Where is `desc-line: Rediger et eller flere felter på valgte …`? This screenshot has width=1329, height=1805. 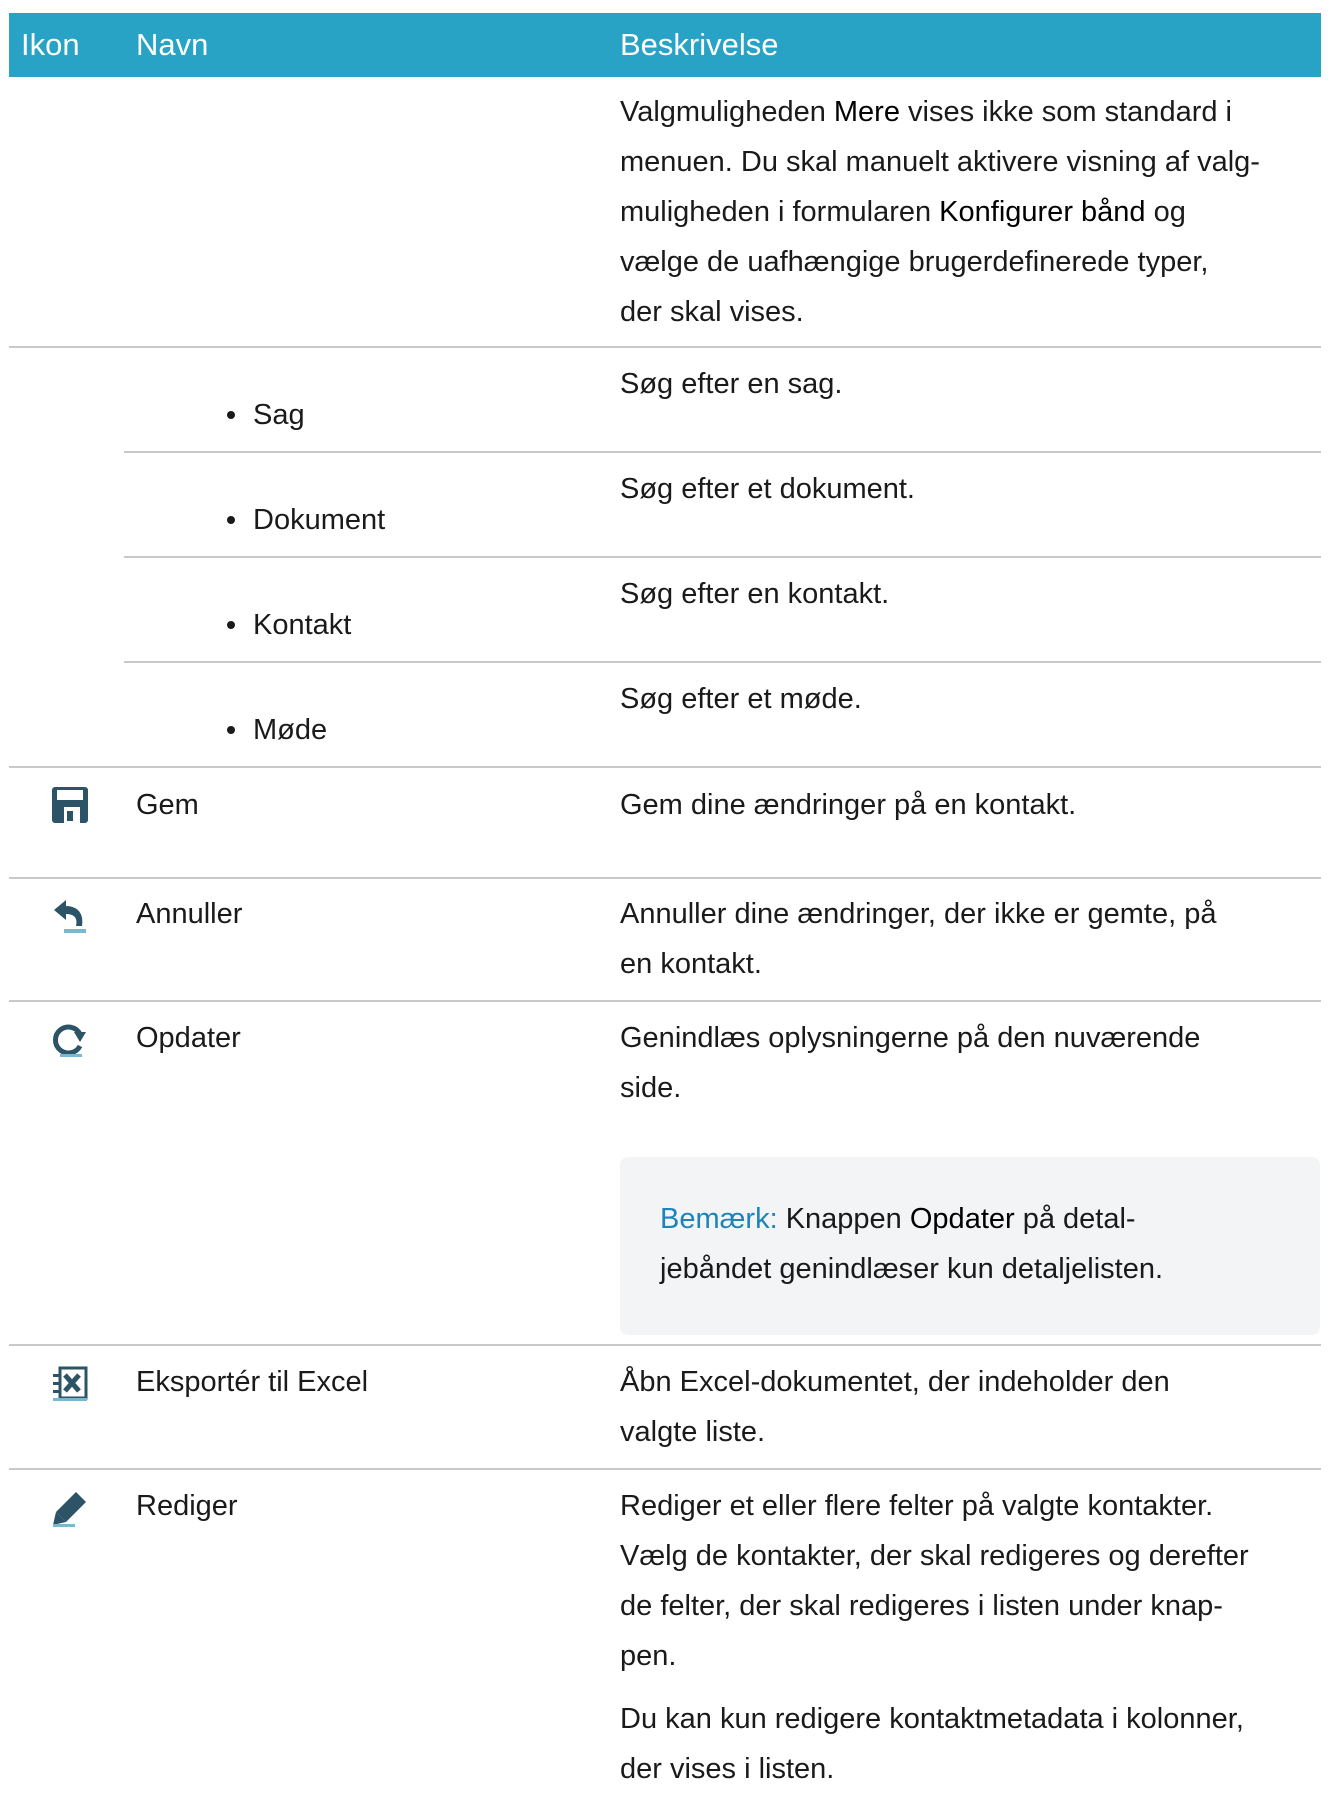 desc-line: Rediger et eller flere felter på valgte … is located at coordinates (917, 1506).